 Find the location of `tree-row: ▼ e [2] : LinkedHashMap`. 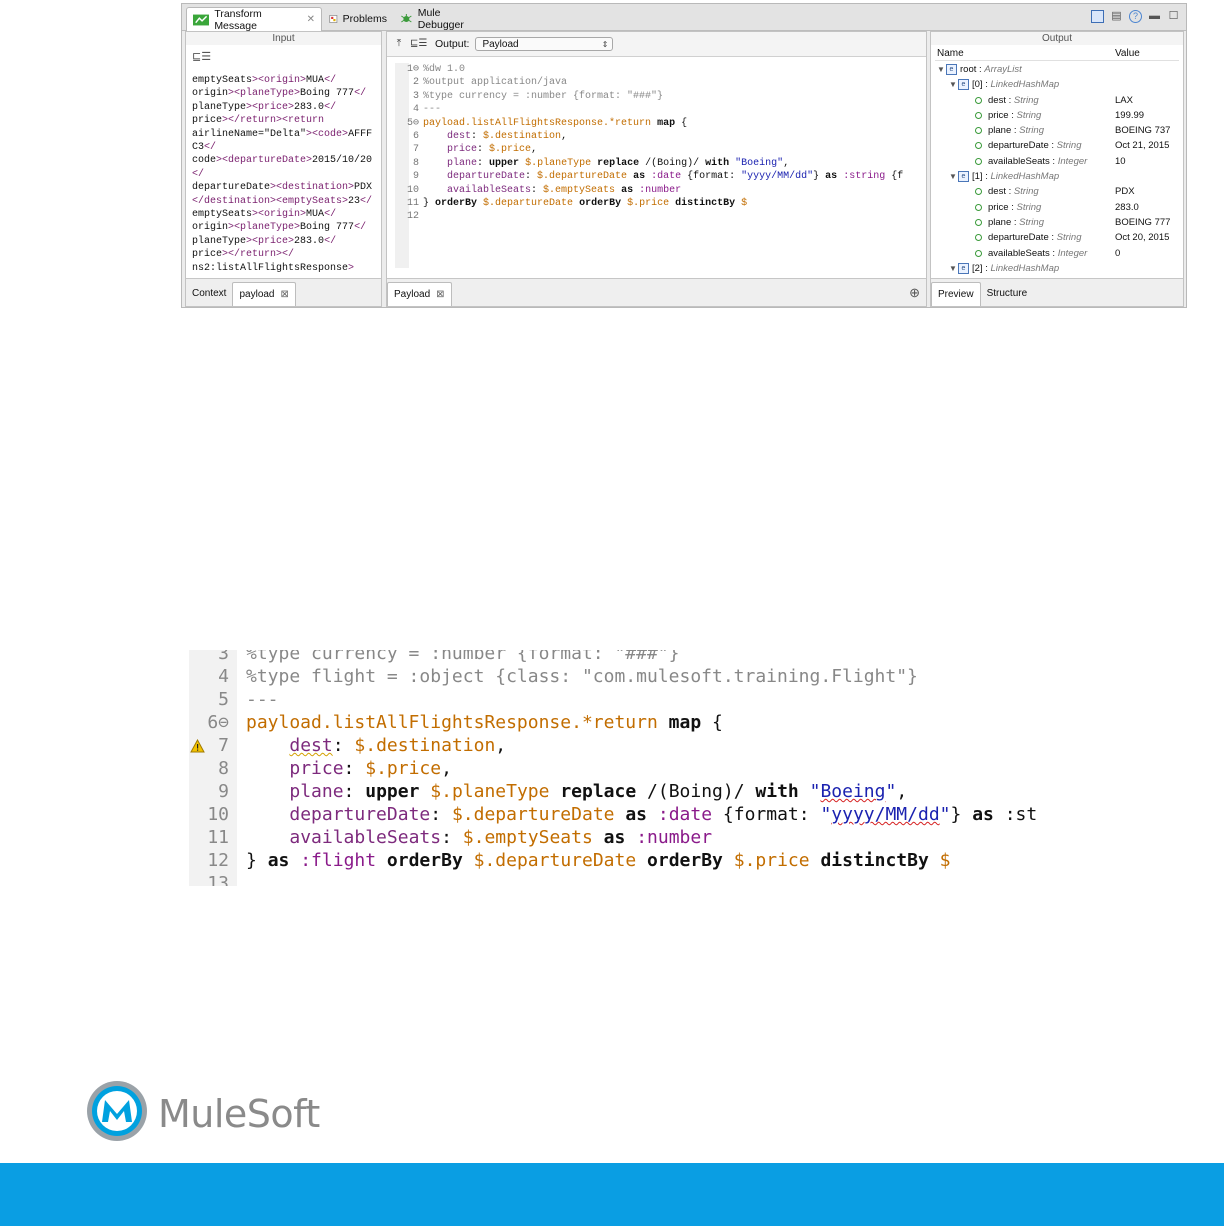

tree-row: ▼ e [2] : LinkedHashMap is located at coordinates (1058, 268).